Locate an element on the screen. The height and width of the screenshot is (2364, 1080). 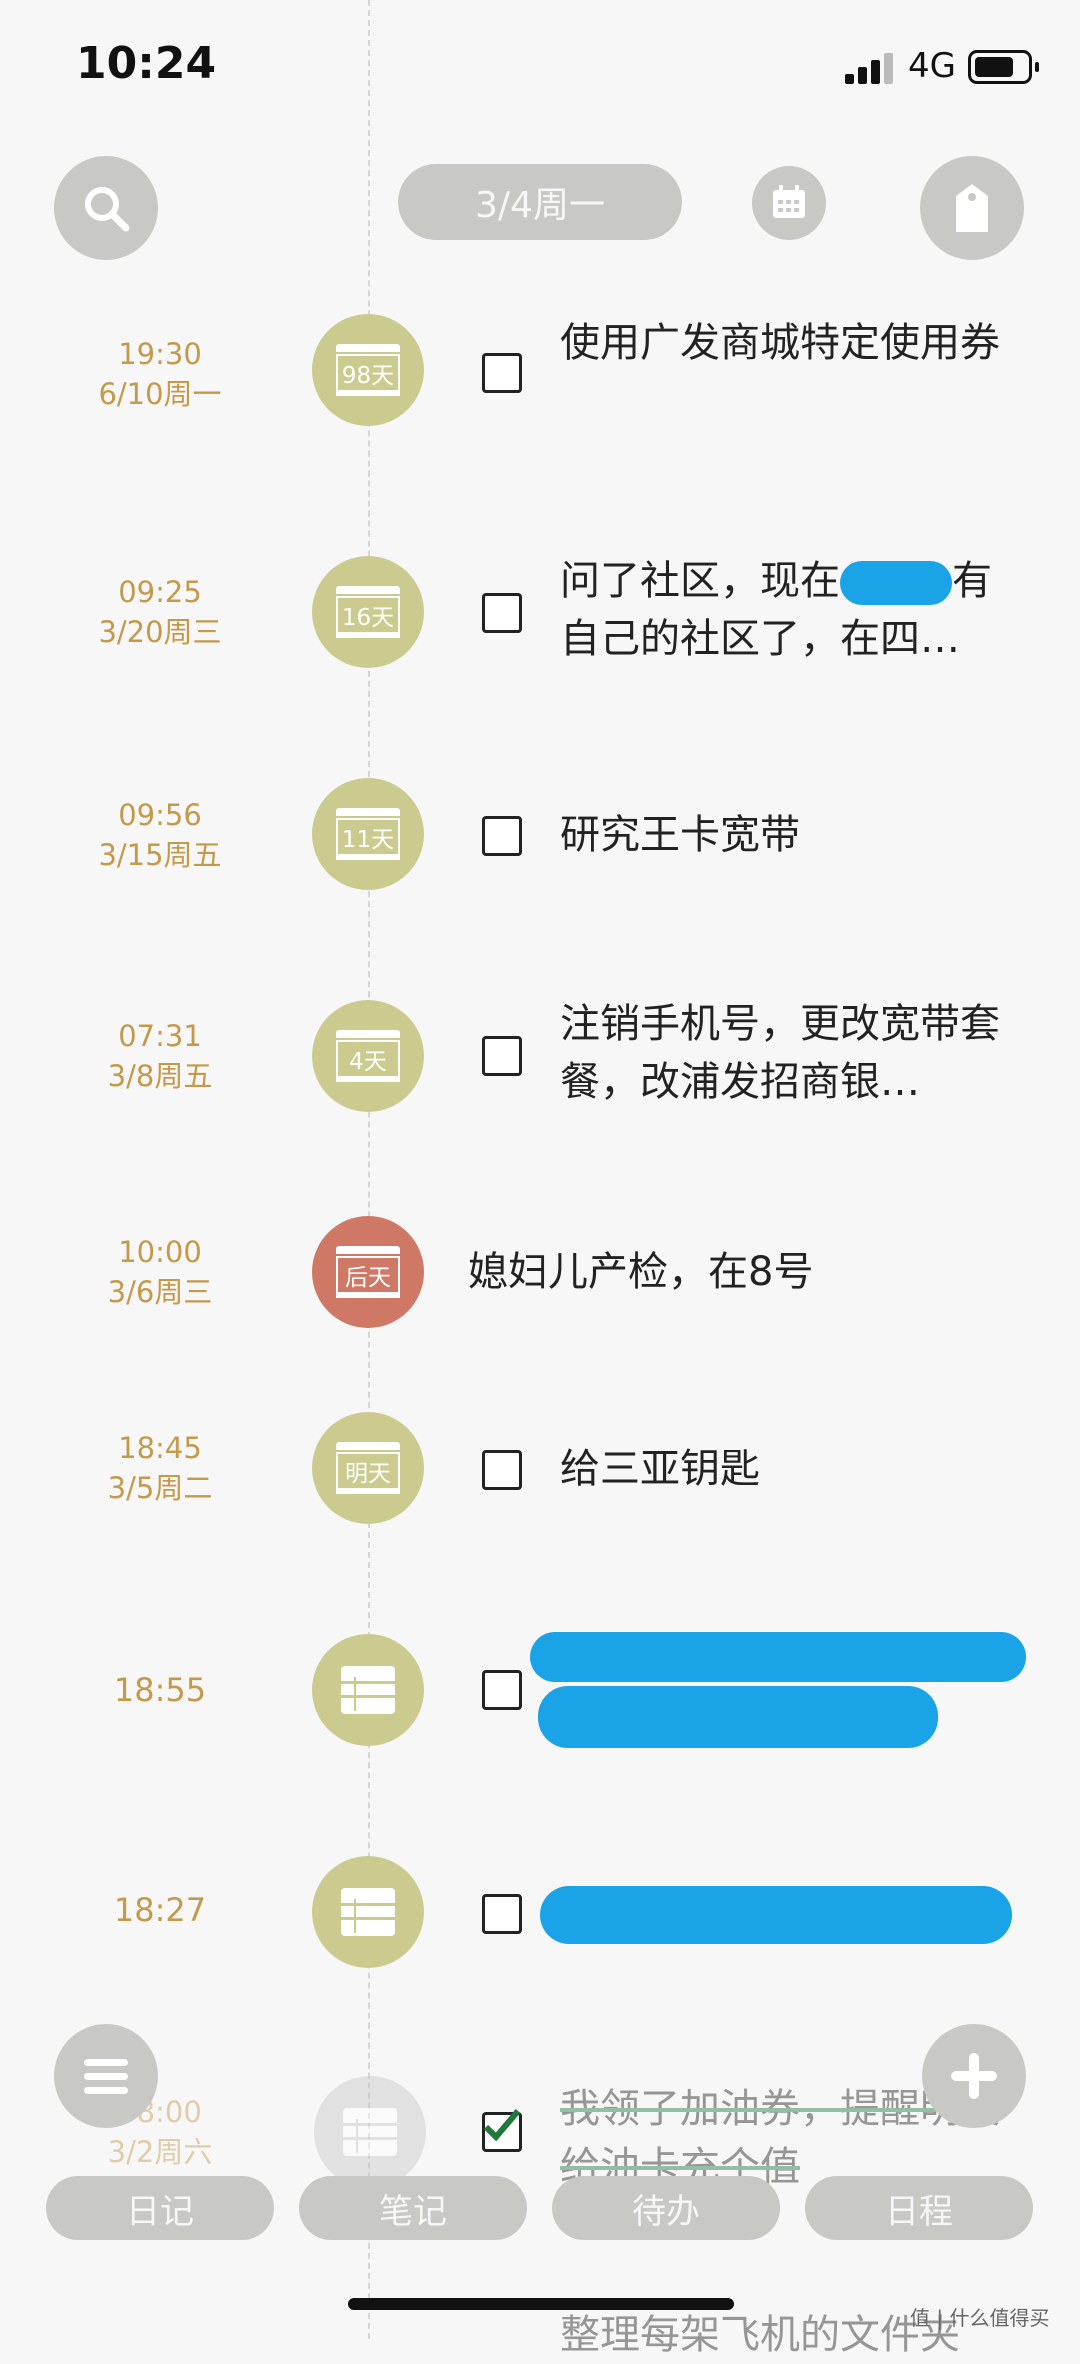
search-icon is located at coordinates (107, 209).